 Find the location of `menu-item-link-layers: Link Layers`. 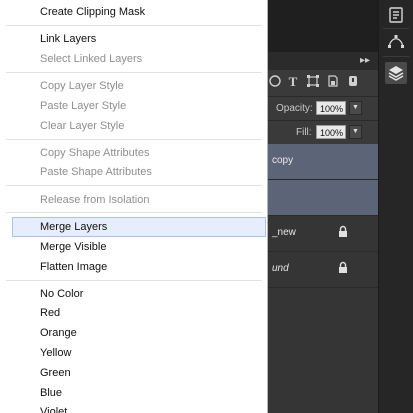

menu-item-link-layers: Link Layers is located at coordinates (68, 39).